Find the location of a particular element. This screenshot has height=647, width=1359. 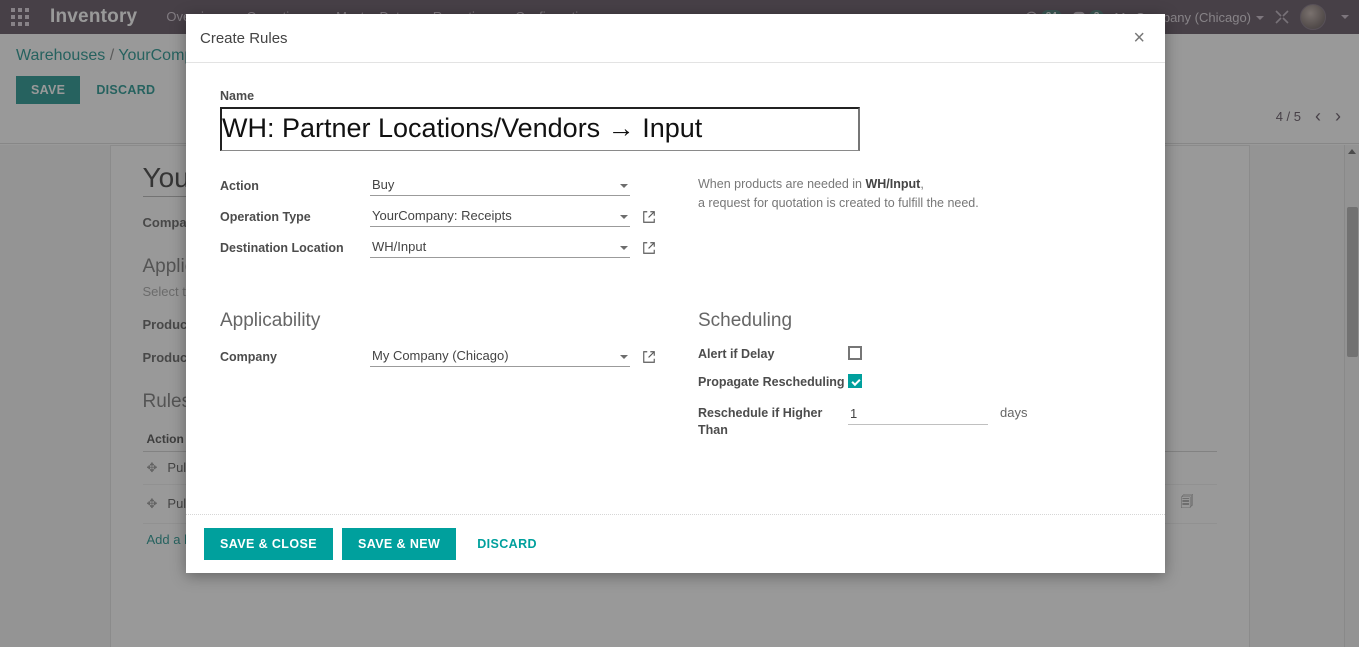

left-fields-column: Action Operation Type is located at coordinates (455, 221).